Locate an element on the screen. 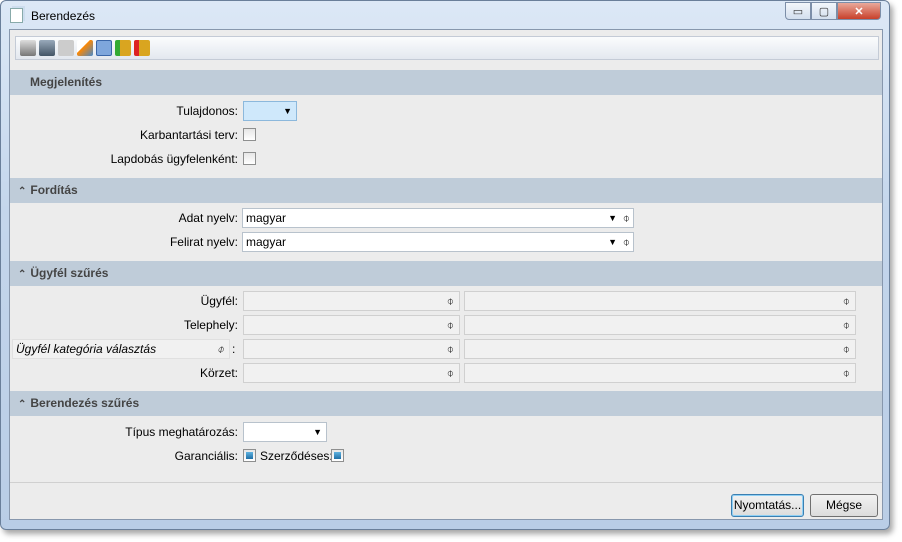  calculator-icon is located at coordinates (104, 48).